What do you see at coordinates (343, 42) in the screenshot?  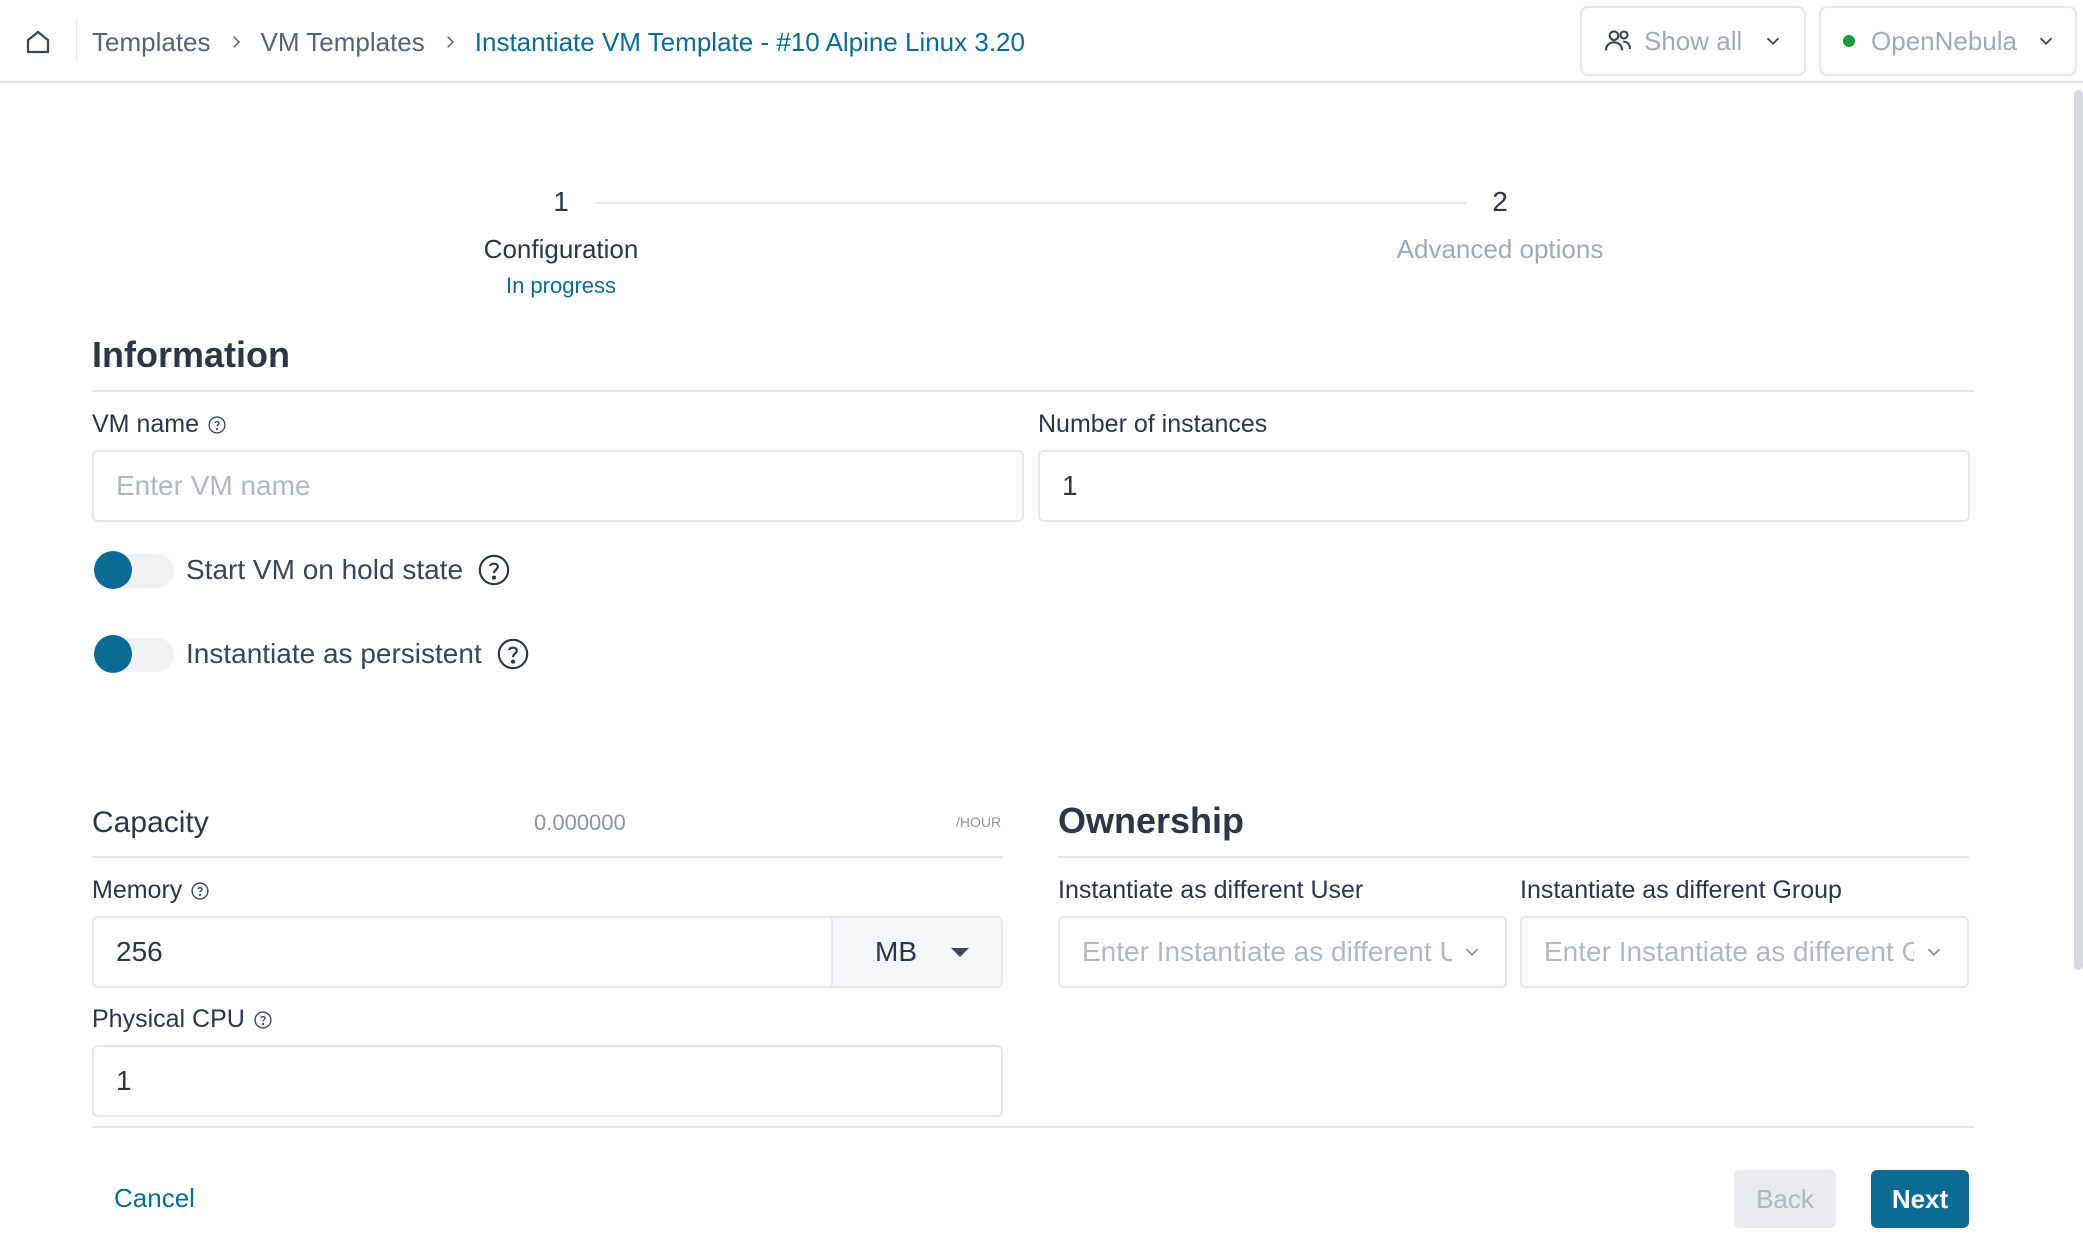 I see `breadcrumb-vm-templates: VM Templates` at bounding box center [343, 42].